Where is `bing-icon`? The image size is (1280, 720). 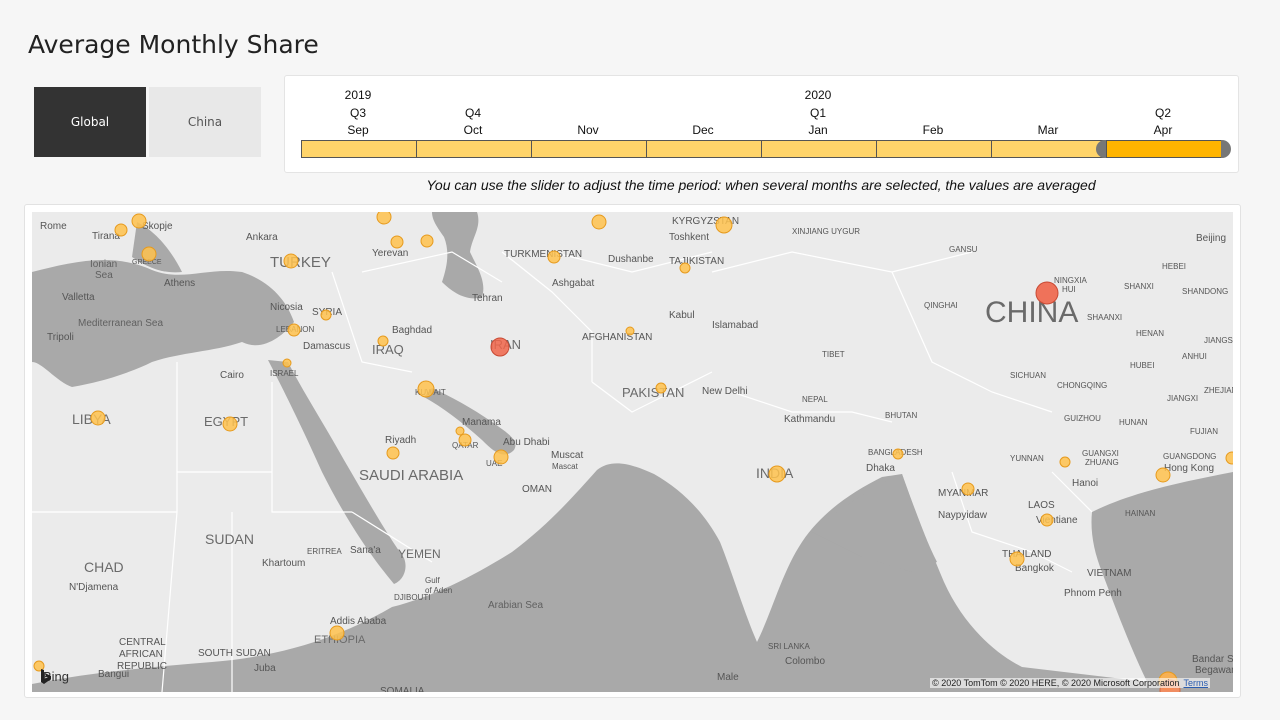 bing-icon is located at coordinates (46, 676).